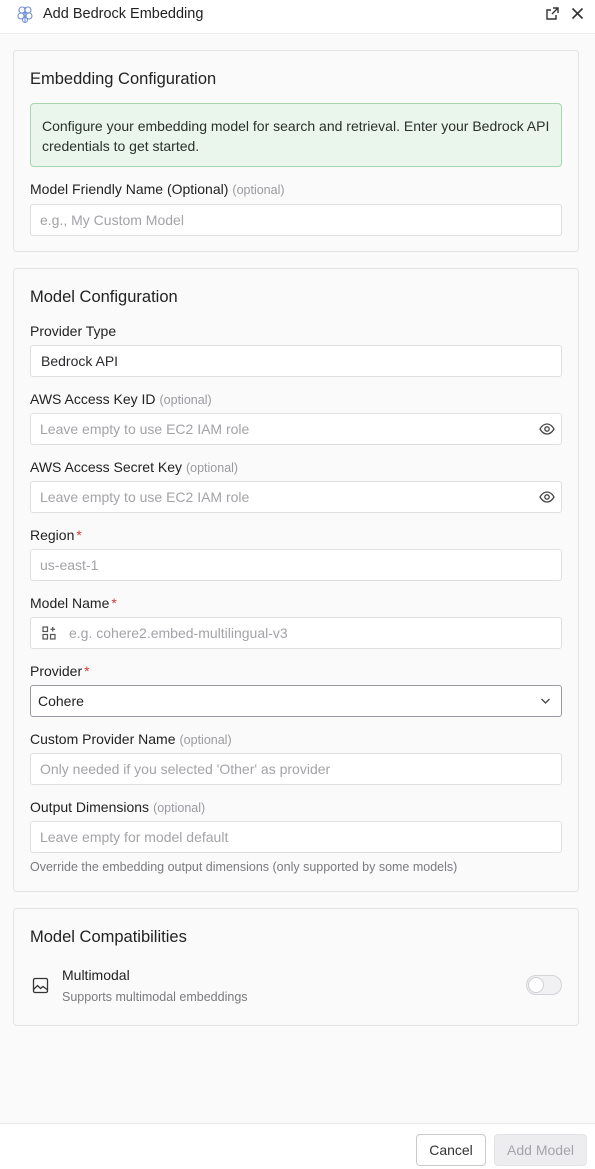  I want to click on multimodal-description: Supports multimodal embeddings, so click(155, 997).